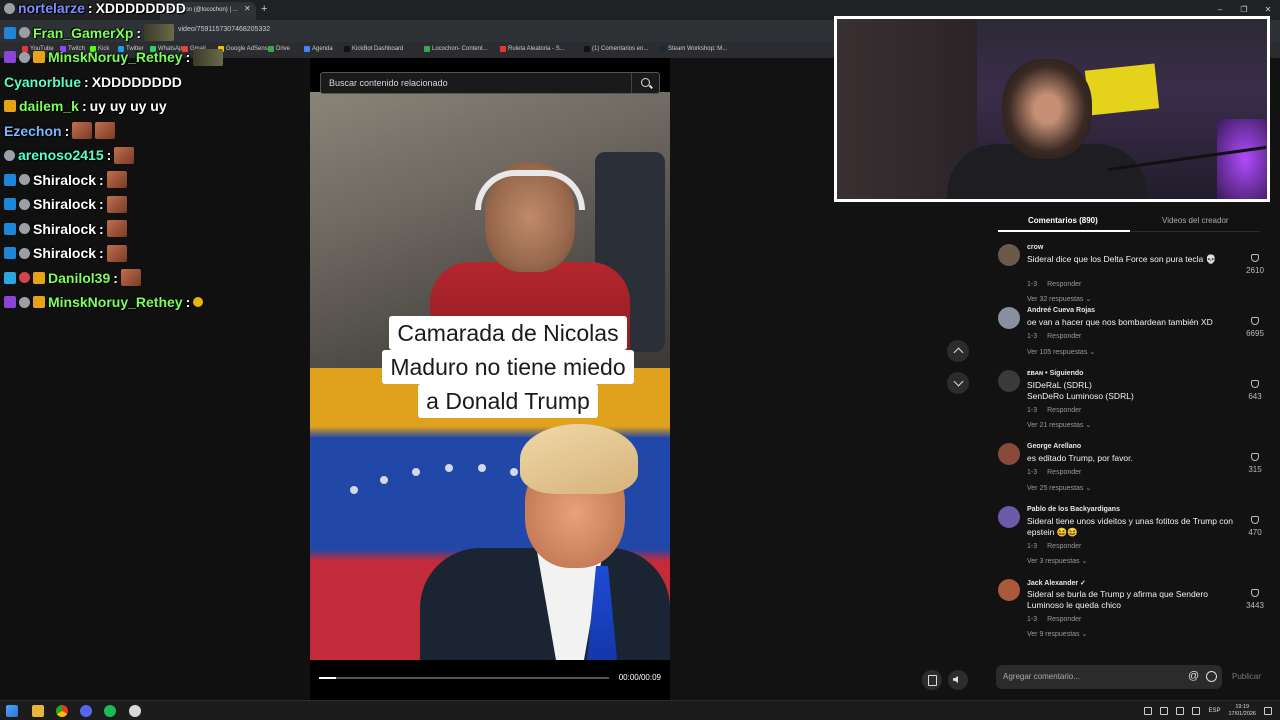 This screenshot has height=720, width=1280. I want to click on speaker-icon, so click(1196, 711).